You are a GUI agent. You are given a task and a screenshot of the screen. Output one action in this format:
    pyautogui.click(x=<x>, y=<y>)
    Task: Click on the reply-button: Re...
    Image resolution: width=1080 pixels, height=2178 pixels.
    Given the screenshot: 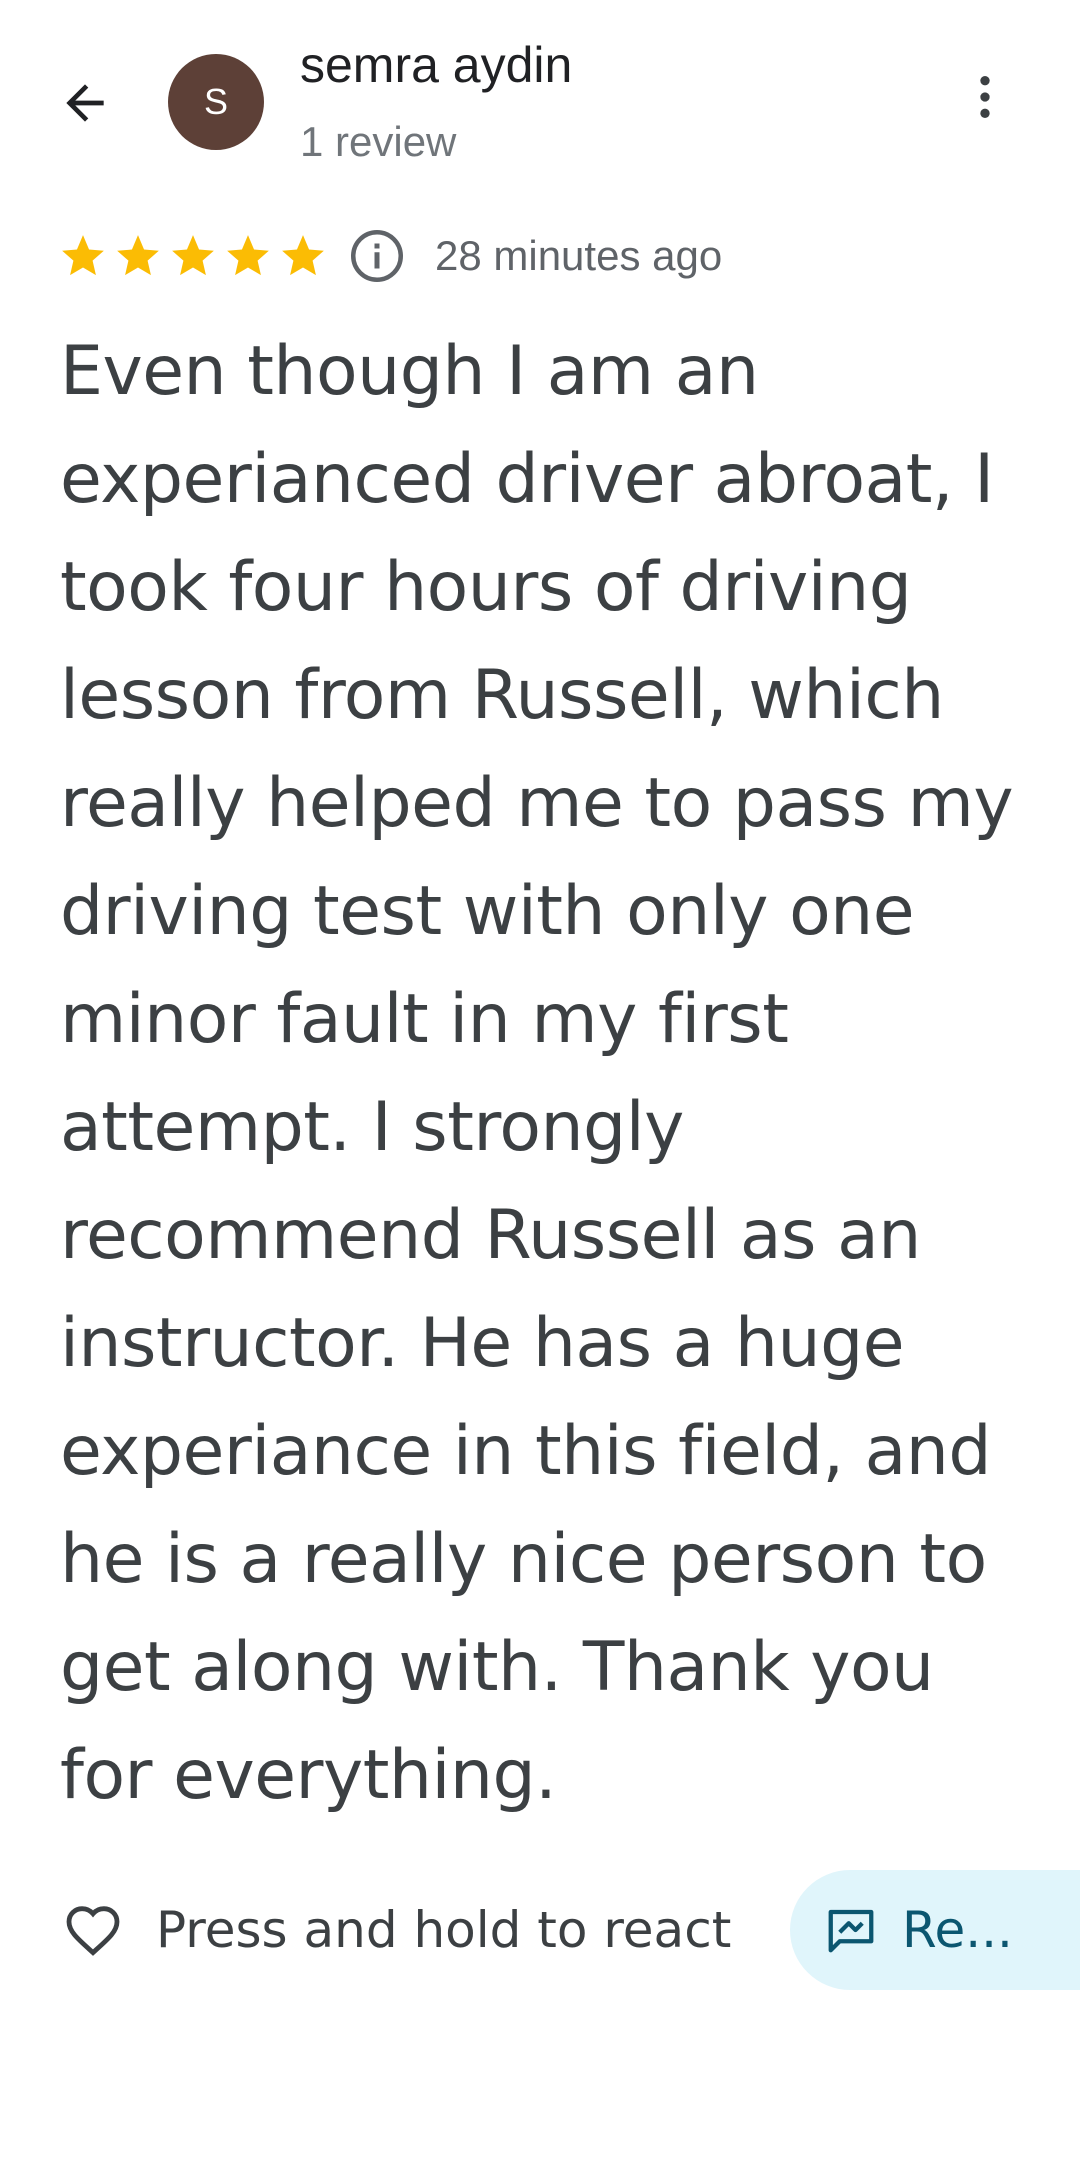 What is the action you would take?
    pyautogui.click(x=935, y=1930)
    